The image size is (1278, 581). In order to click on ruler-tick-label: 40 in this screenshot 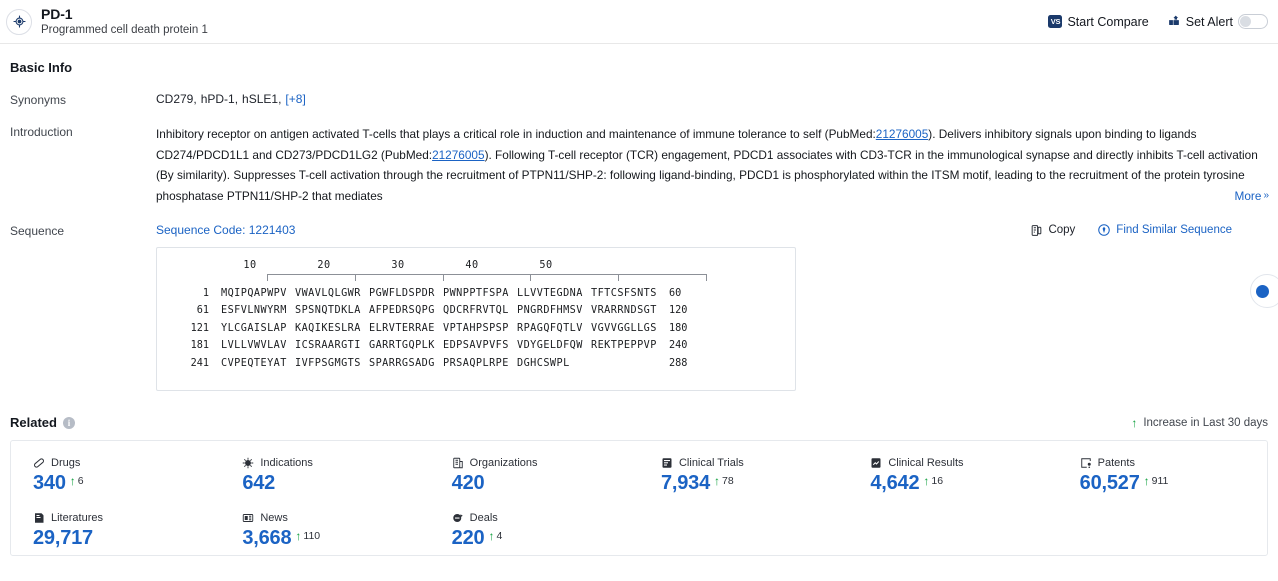, I will do `click(472, 265)`.